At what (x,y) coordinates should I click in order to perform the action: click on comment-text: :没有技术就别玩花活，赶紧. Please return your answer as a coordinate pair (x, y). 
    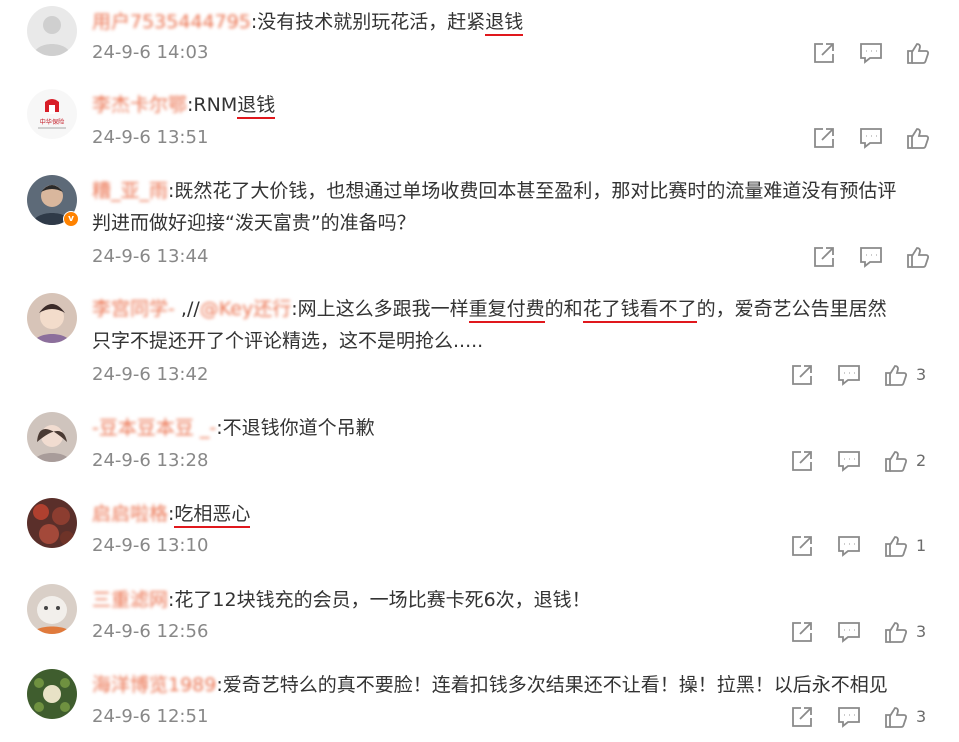
    Looking at the image, I should click on (368, 22).